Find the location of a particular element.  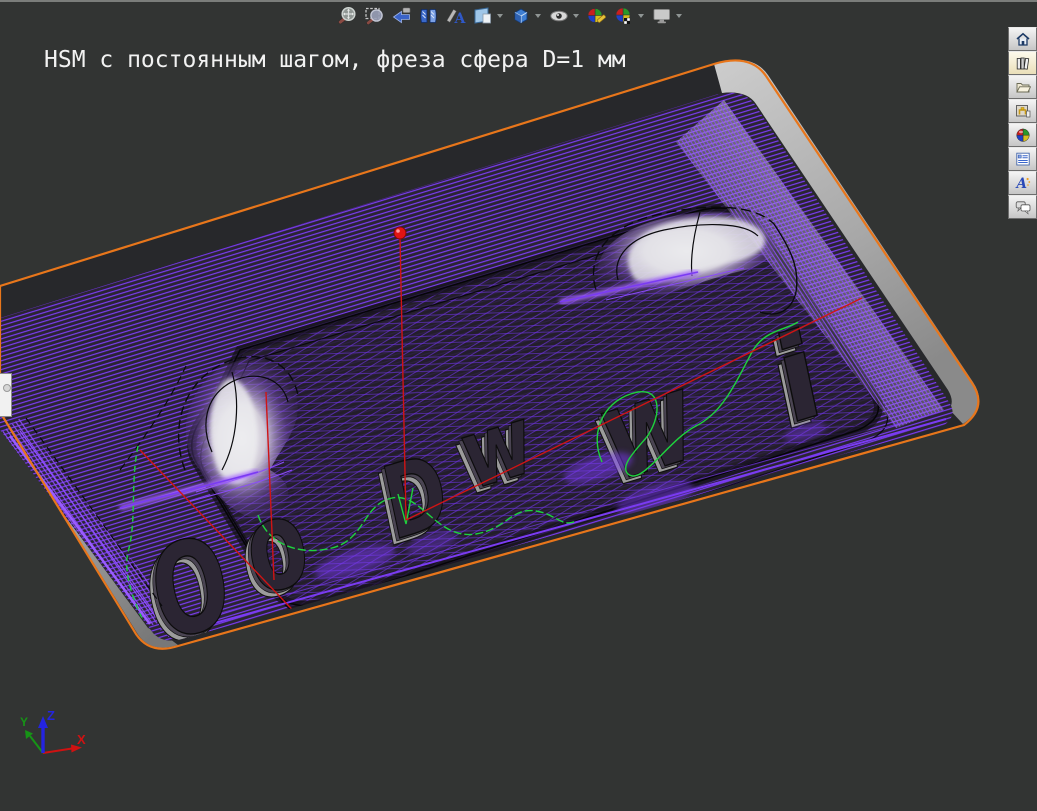

sidebar-library-button is located at coordinates (1022, 63).